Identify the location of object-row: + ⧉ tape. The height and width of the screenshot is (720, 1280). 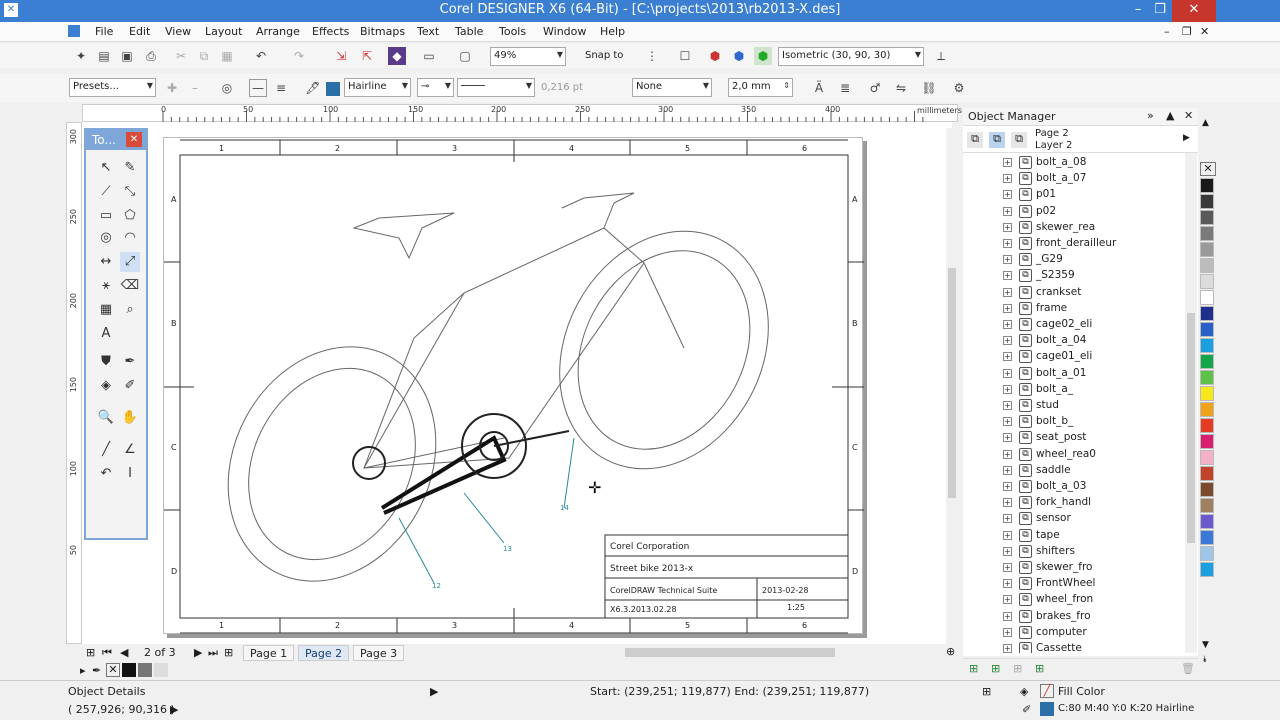
(1074, 536).